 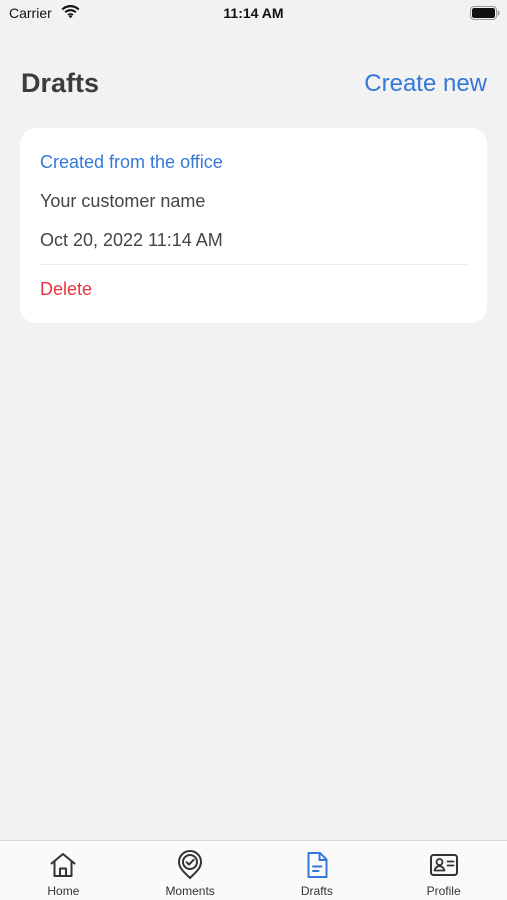 I want to click on draft-date: Oct 20, 2022 11:14 AM, so click(x=131, y=240).